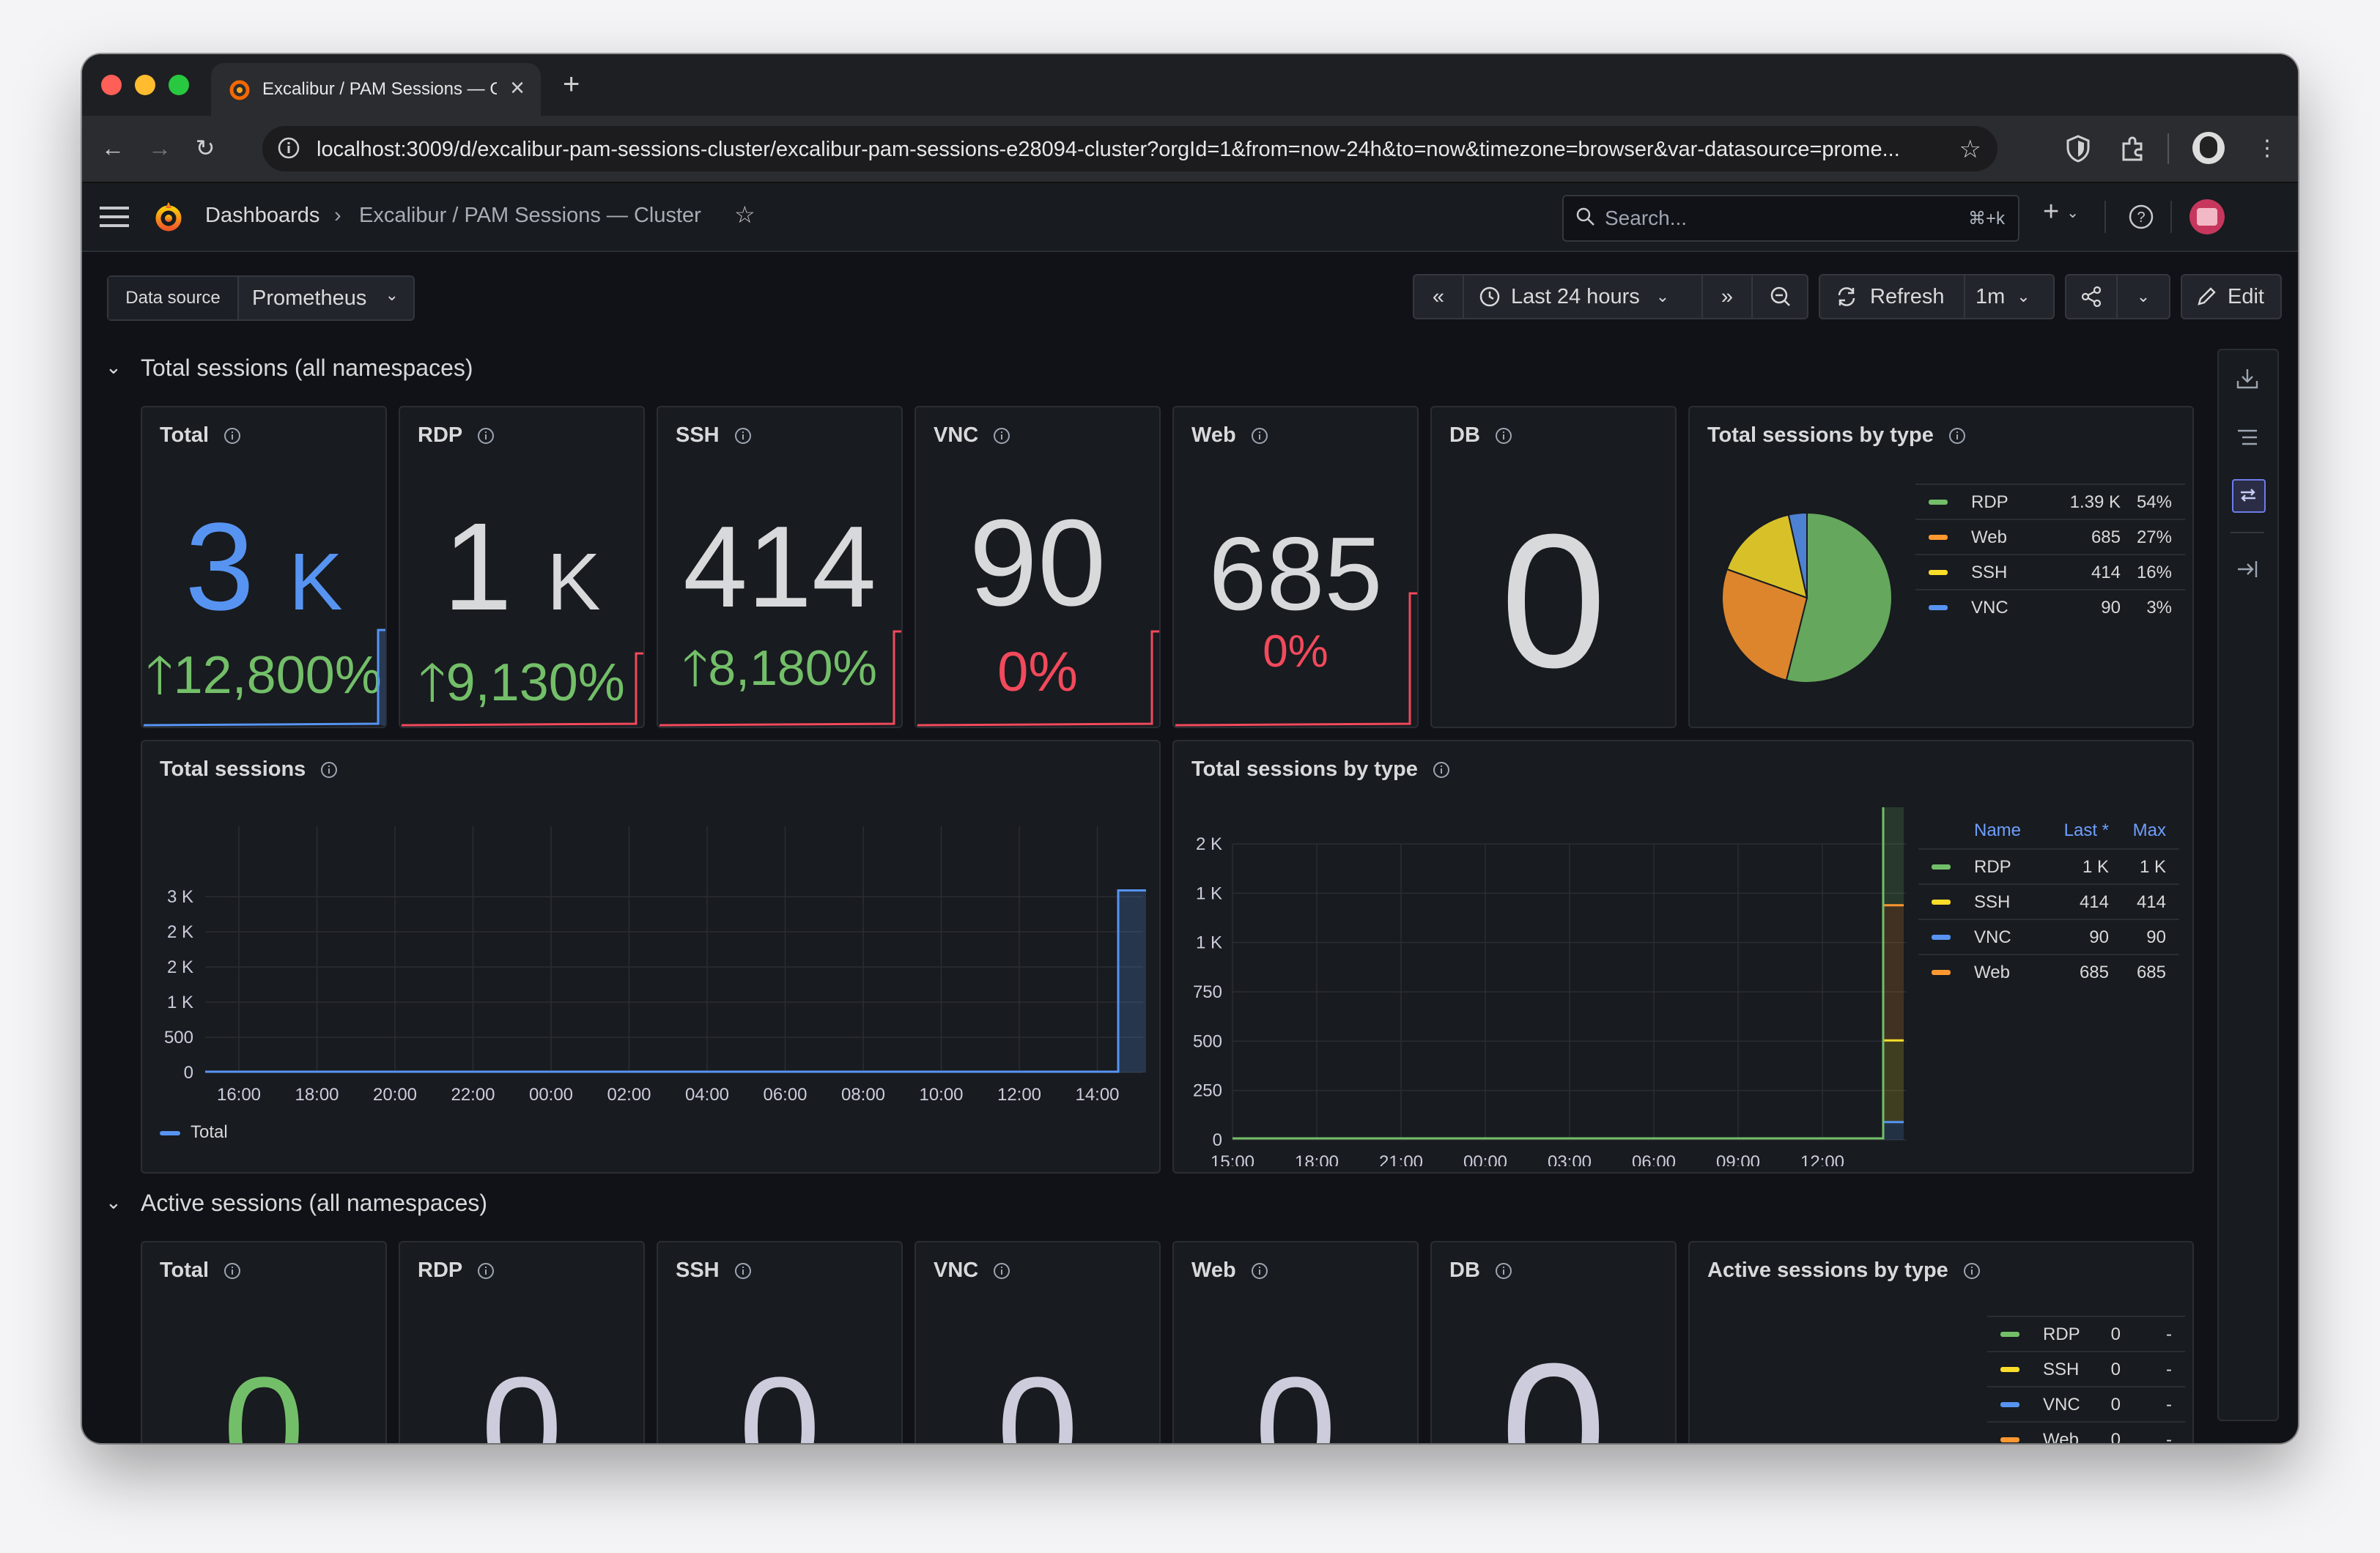  Describe the element at coordinates (2149, 830) in the screenshot. I see `legend-header-max: Max` at that location.